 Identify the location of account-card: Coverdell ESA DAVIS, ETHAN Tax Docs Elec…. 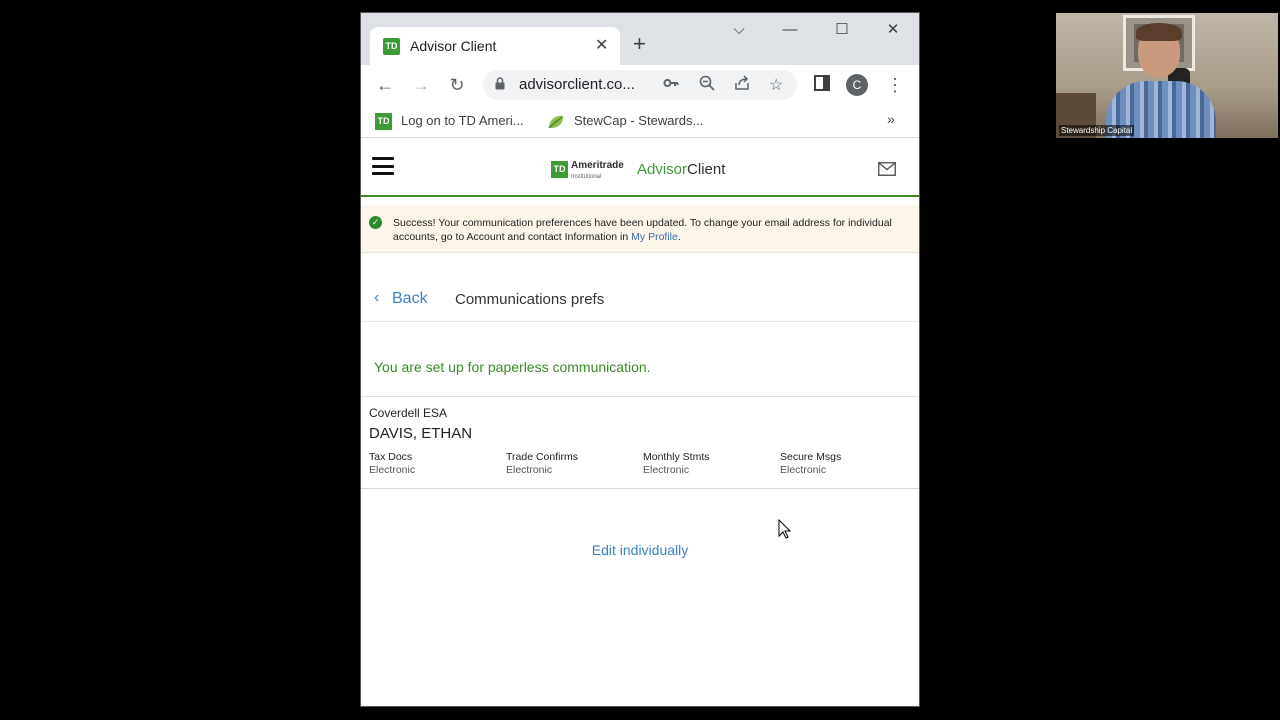
(640, 443).